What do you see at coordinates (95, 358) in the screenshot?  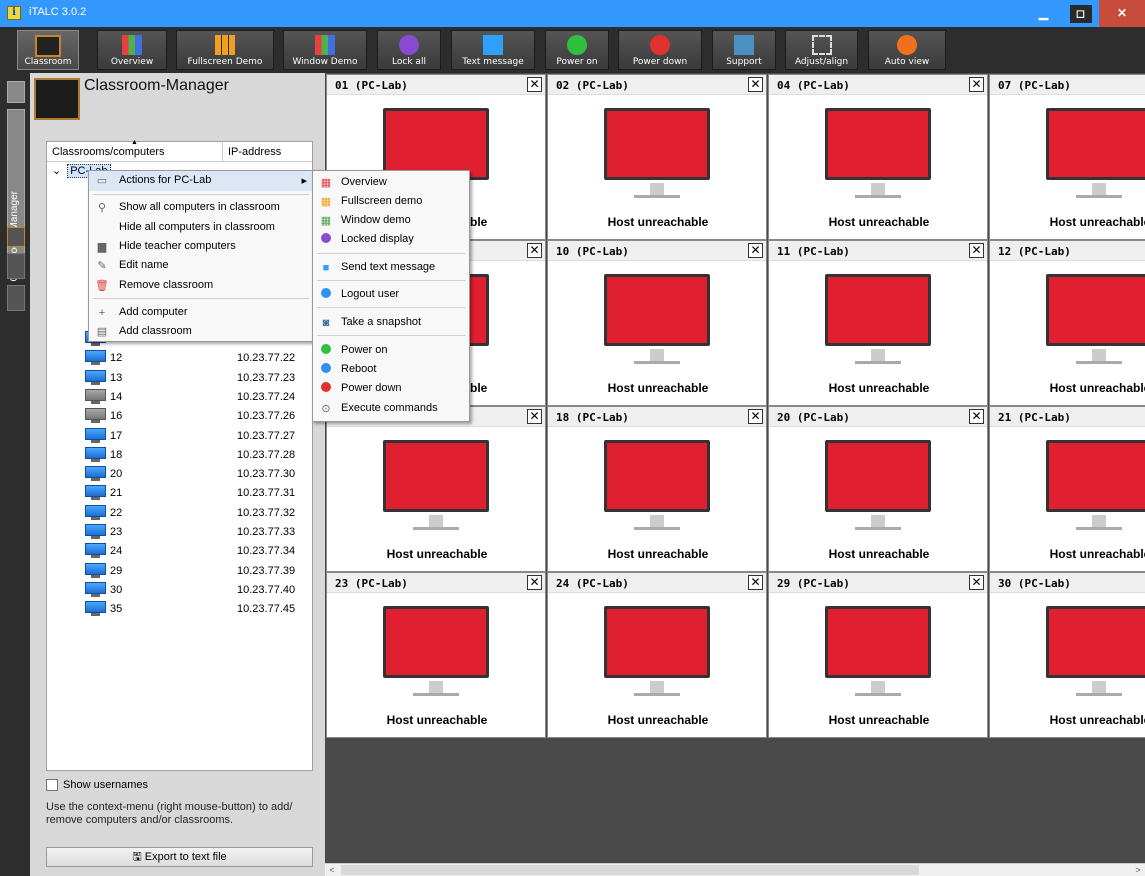 I see `computer-icon` at bounding box center [95, 358].